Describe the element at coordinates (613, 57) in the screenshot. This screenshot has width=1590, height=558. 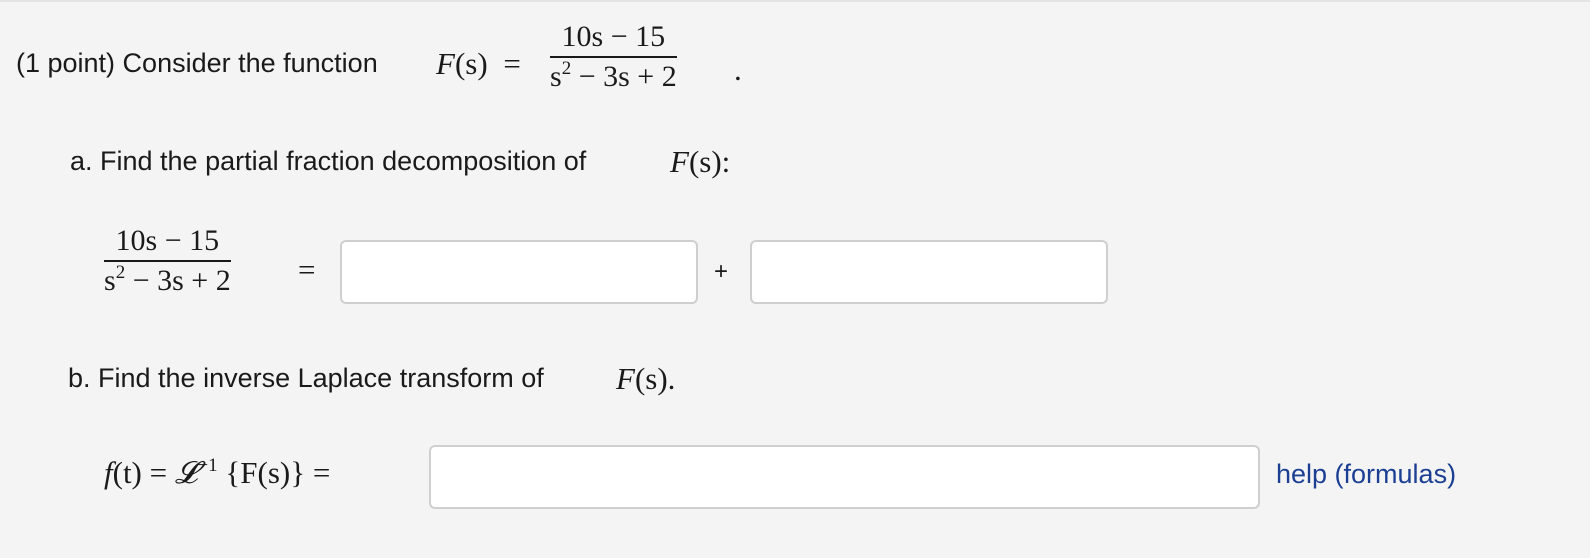
I see `problem-fraction: 10s − 15 s2 − 3s + 2` at that location.